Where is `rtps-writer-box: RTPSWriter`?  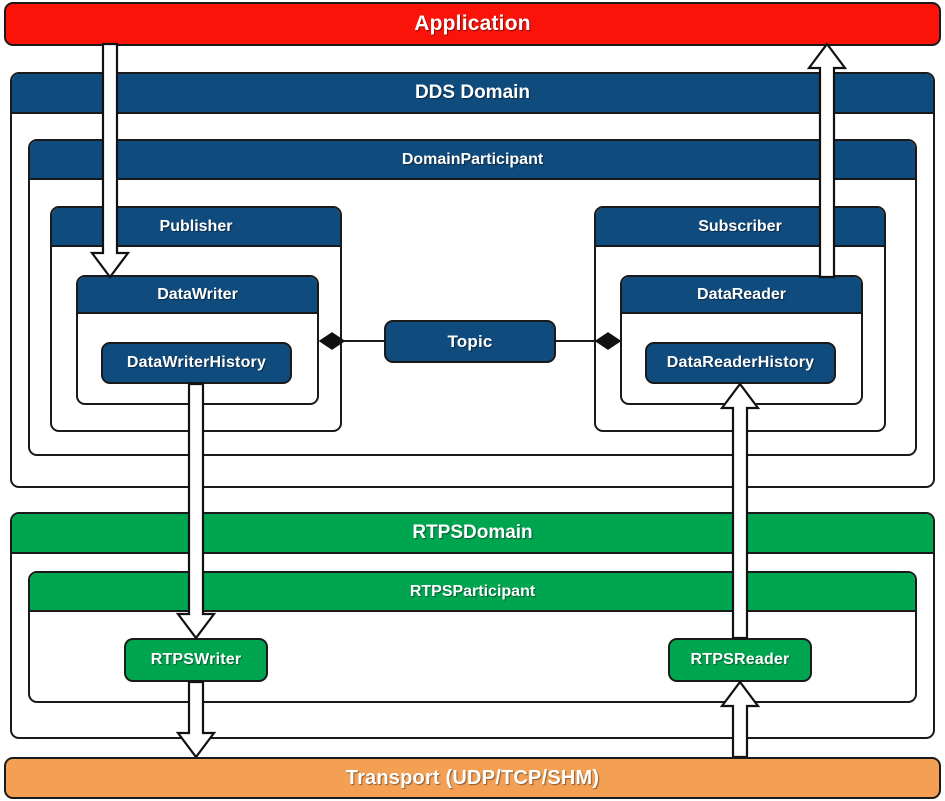
rtps-writer-box: RTPSWriter is located at coordinates (196, 660).